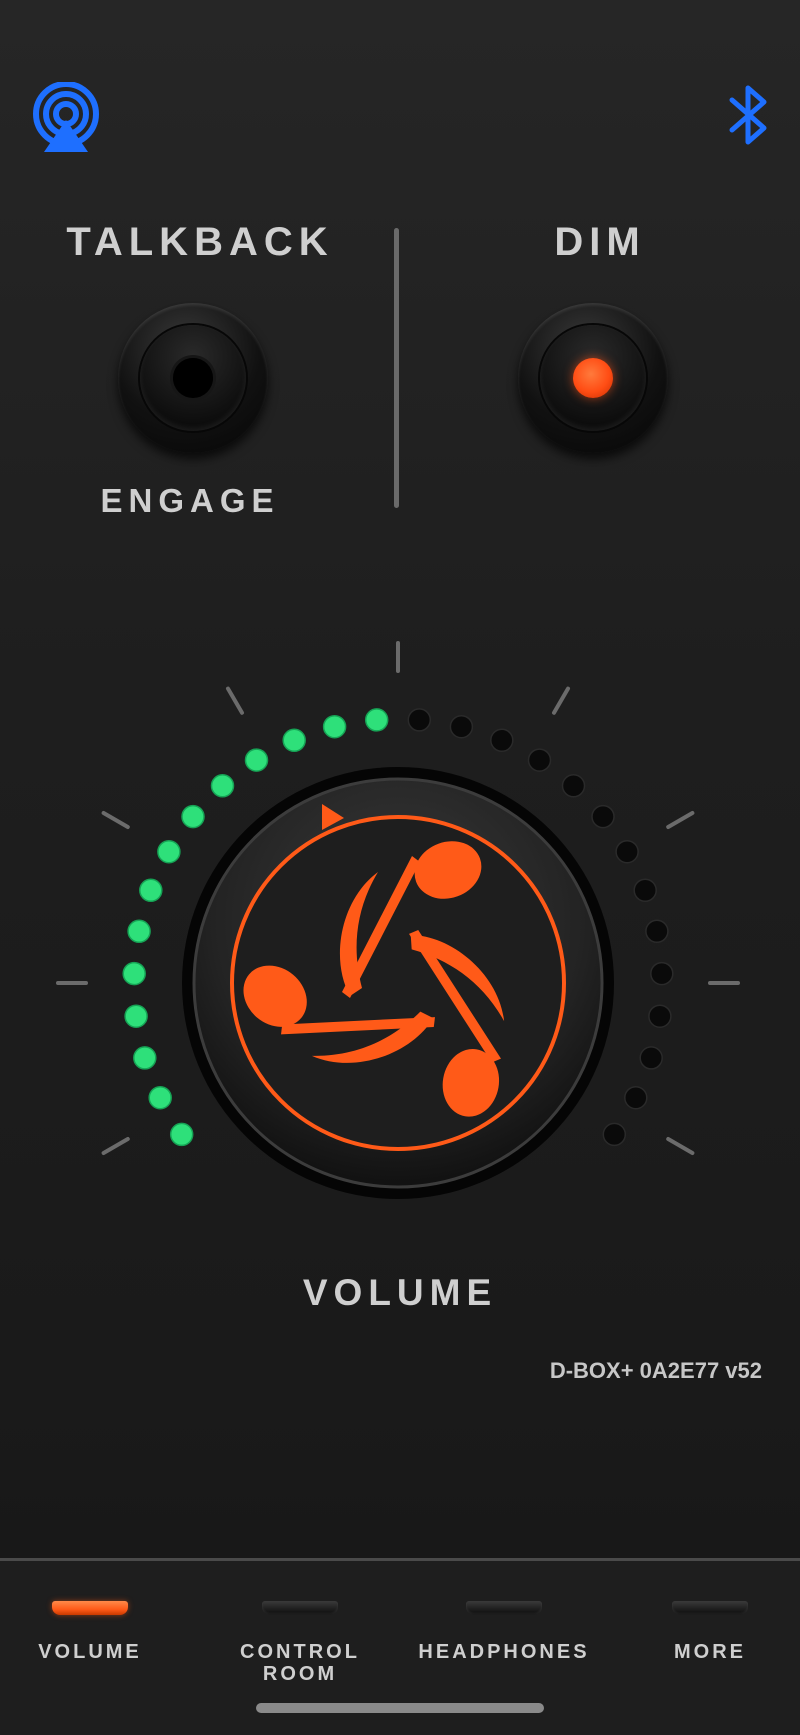 This screenshot has width=800, height=1735. What do you see at coordinates (396, 368) in the screenshot?
I see `section-divider` at bounding box center [396, 368].